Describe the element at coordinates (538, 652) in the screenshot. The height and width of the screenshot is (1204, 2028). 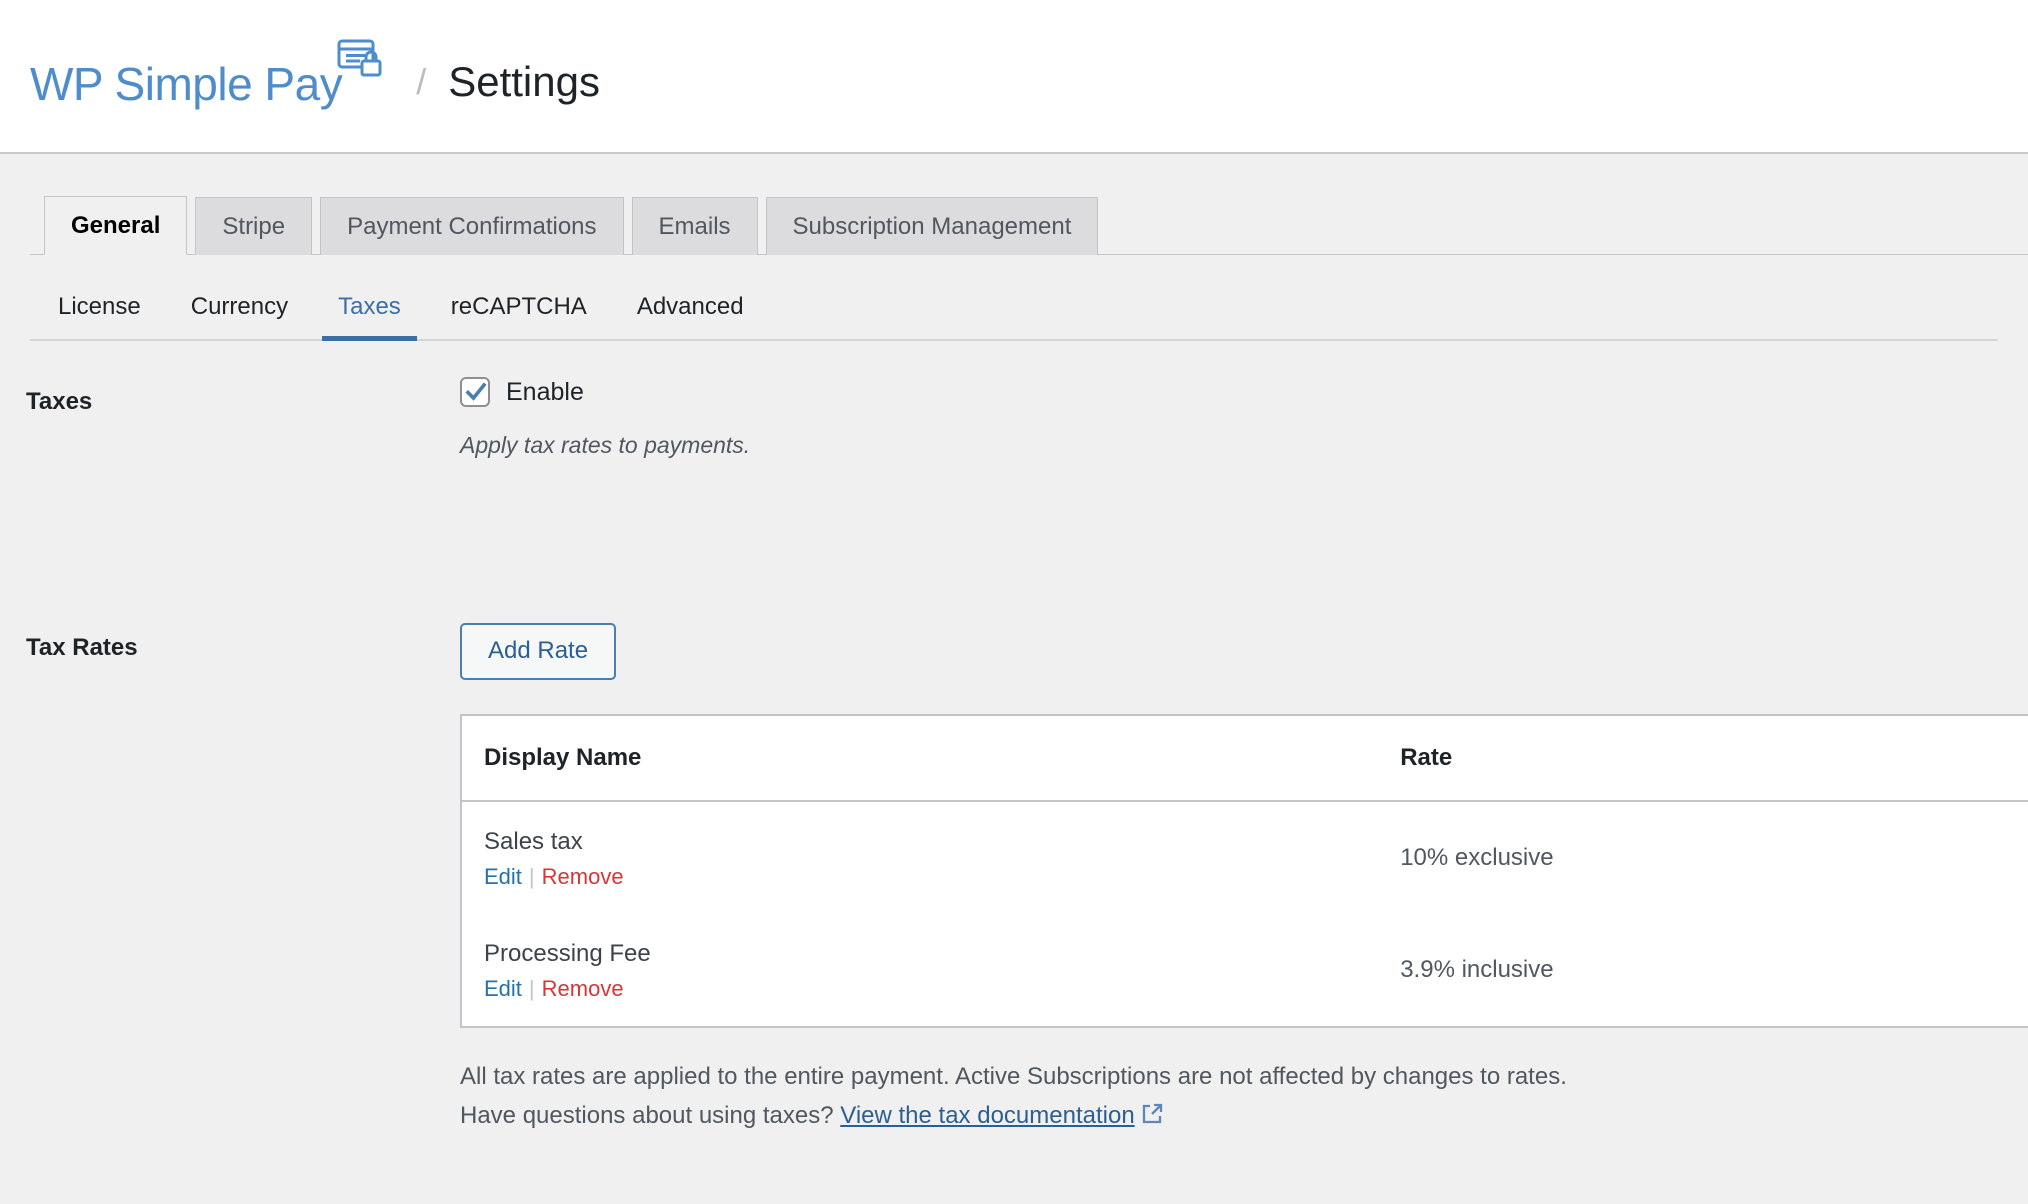
I see `add-rate-button: Add Rate` at that location.